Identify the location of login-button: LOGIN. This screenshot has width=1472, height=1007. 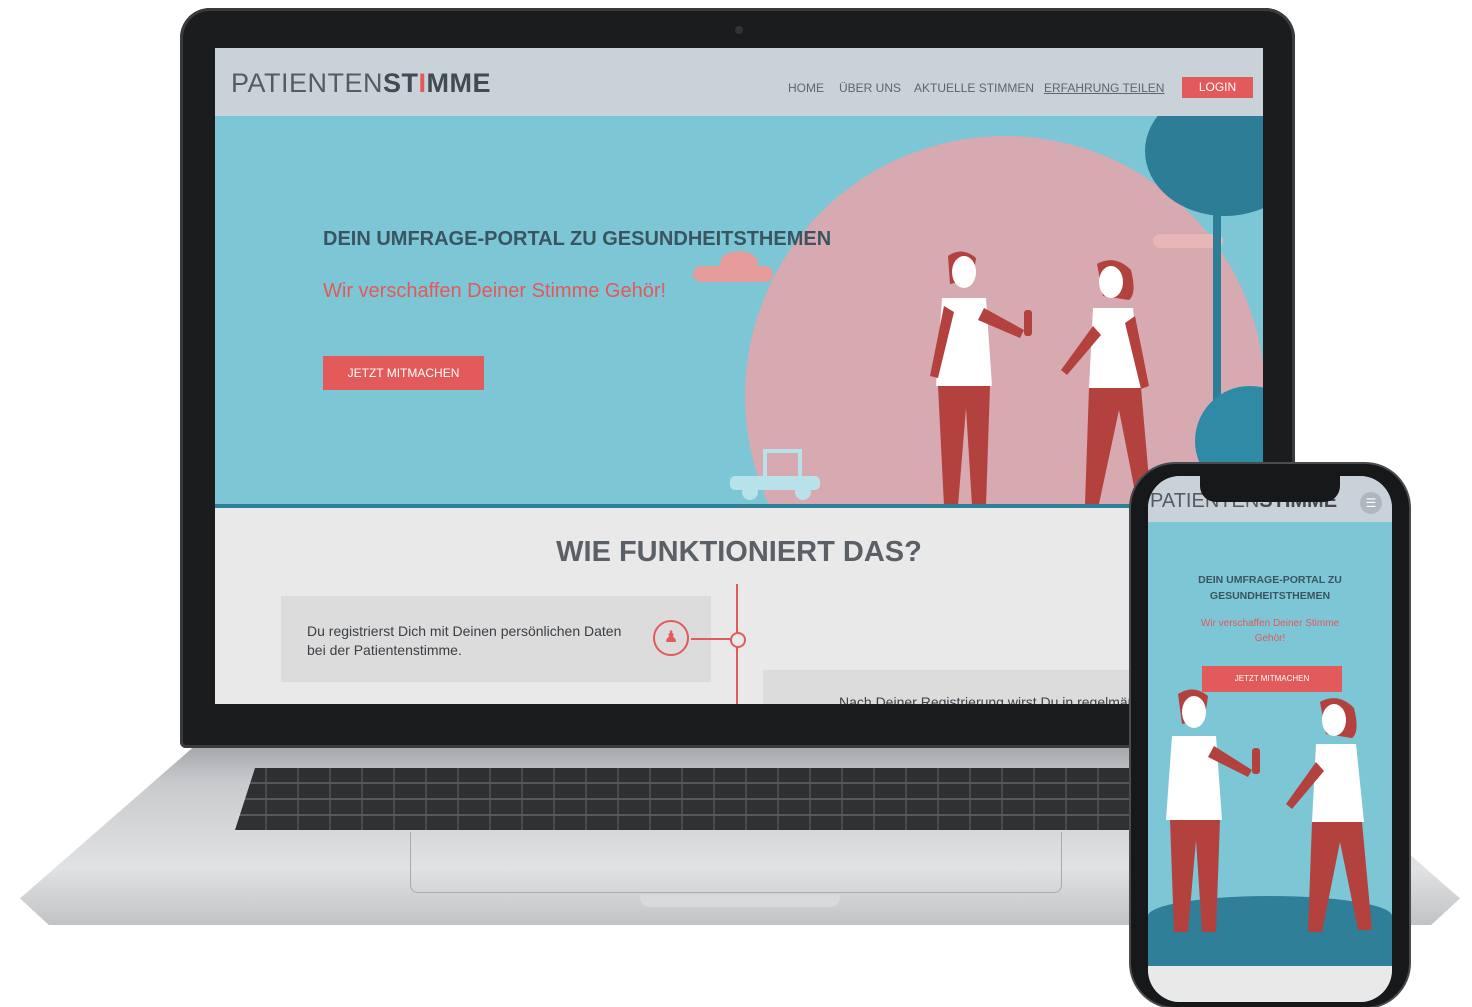
(1217, 87).